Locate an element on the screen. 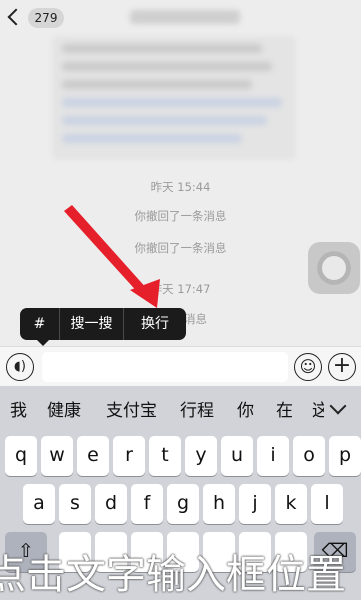 The image size is (361, 600). candidate-word: 支付宝 is located at coordinates (131, 410).